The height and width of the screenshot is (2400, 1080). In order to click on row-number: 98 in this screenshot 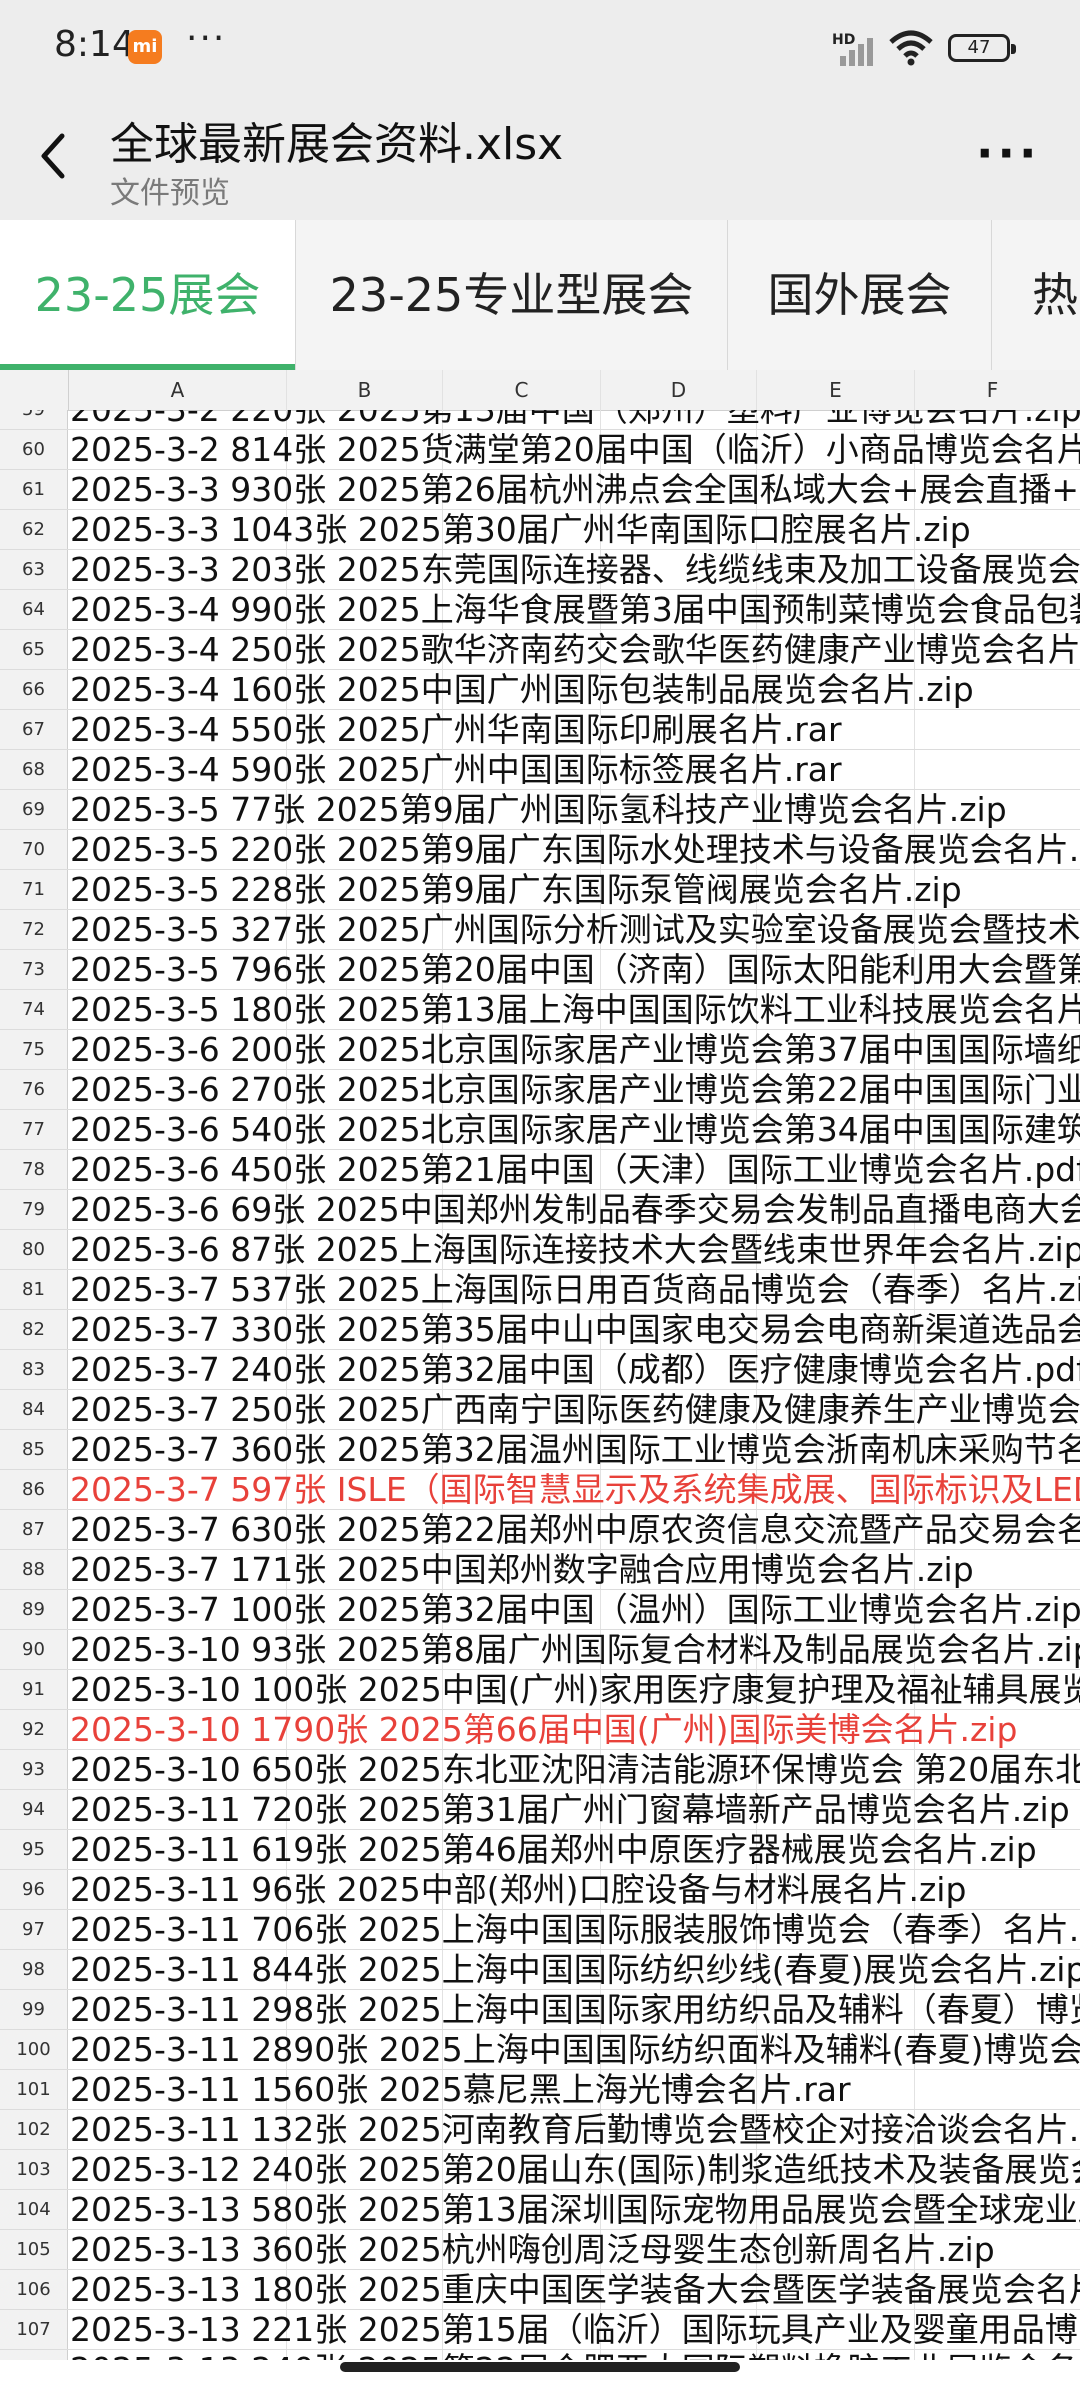, I will do `click(34, 1969)`.